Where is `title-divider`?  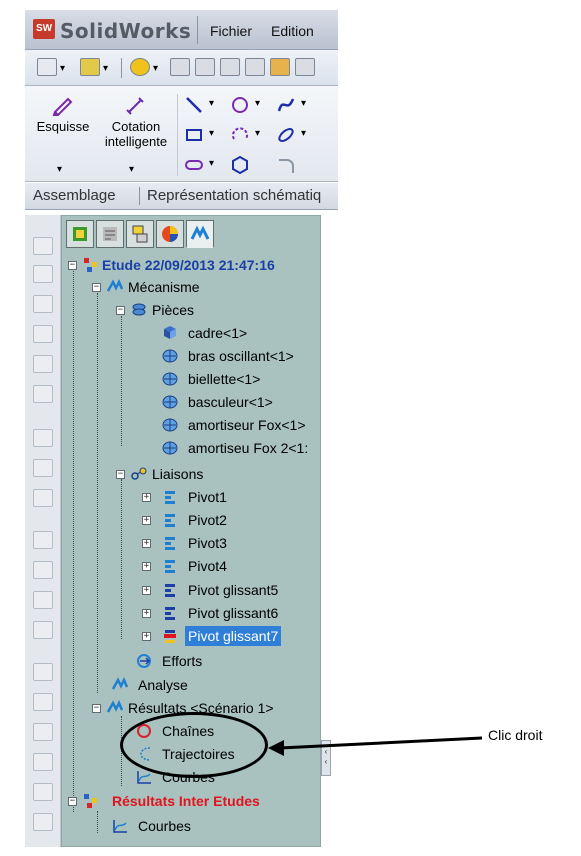
title-divider is located at coordinates (197, 30).